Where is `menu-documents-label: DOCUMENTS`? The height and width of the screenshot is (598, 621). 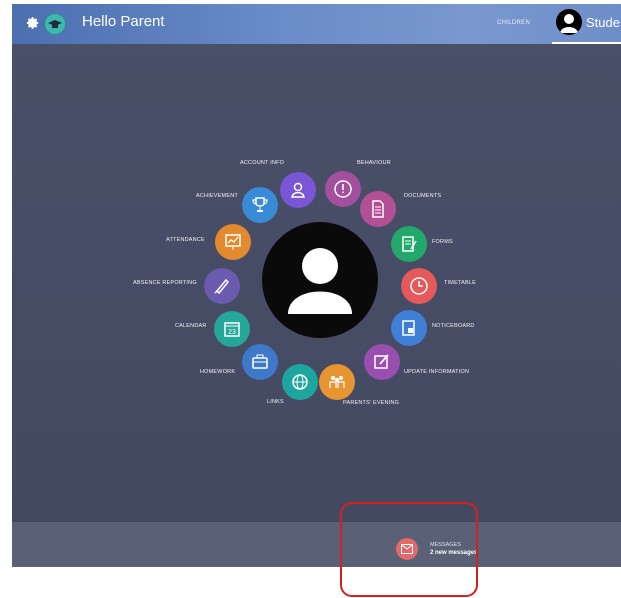 menu-documents-label: DOCUMENTS is located at coordinates (422, 196).